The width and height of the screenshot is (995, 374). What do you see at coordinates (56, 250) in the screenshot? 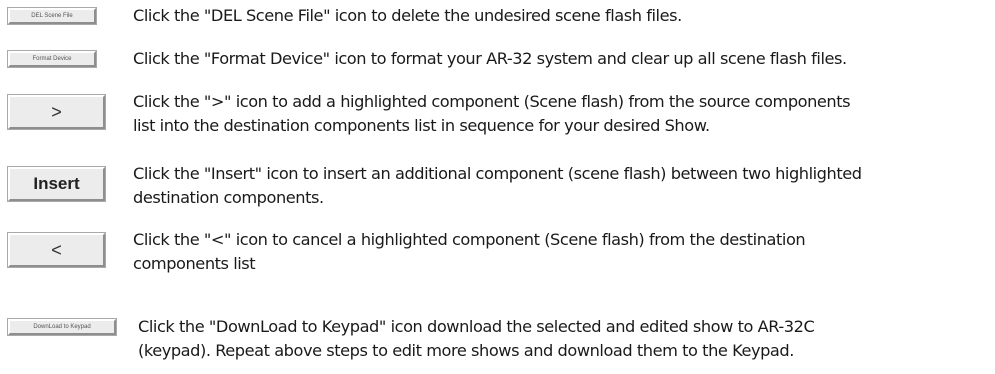
I see `cancel-component-button: <` at bounding box center [56, 250].